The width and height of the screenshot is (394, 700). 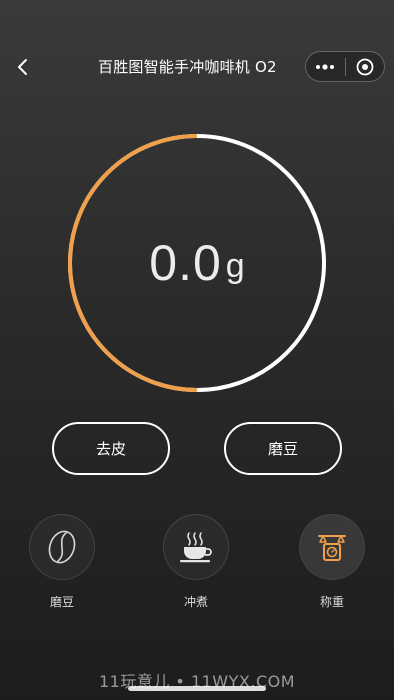 I want to click on mini-program-capsule, so click(x=345, y=66).